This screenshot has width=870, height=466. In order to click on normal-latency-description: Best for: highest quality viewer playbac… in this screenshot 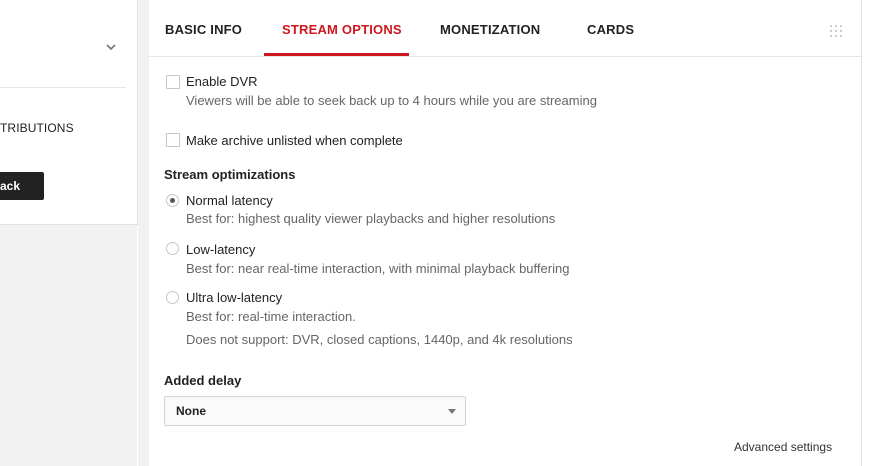, I will do `click(371, 218)`.